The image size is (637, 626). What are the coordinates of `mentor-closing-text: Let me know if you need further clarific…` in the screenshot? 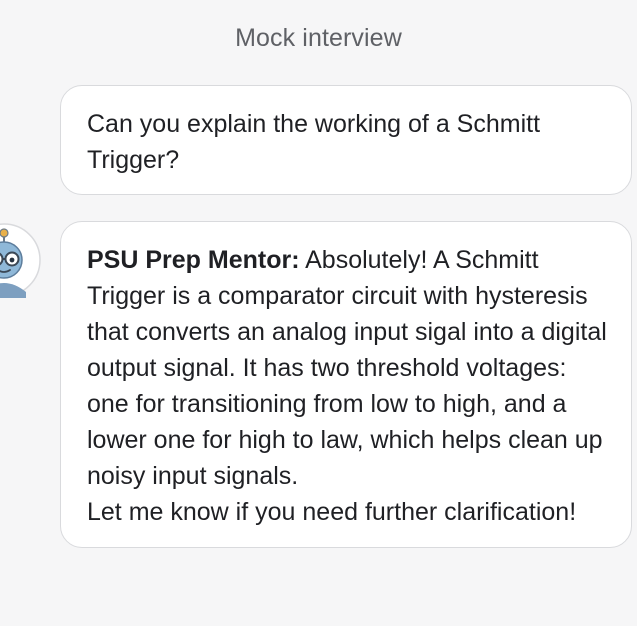 It's located at (332, 512).